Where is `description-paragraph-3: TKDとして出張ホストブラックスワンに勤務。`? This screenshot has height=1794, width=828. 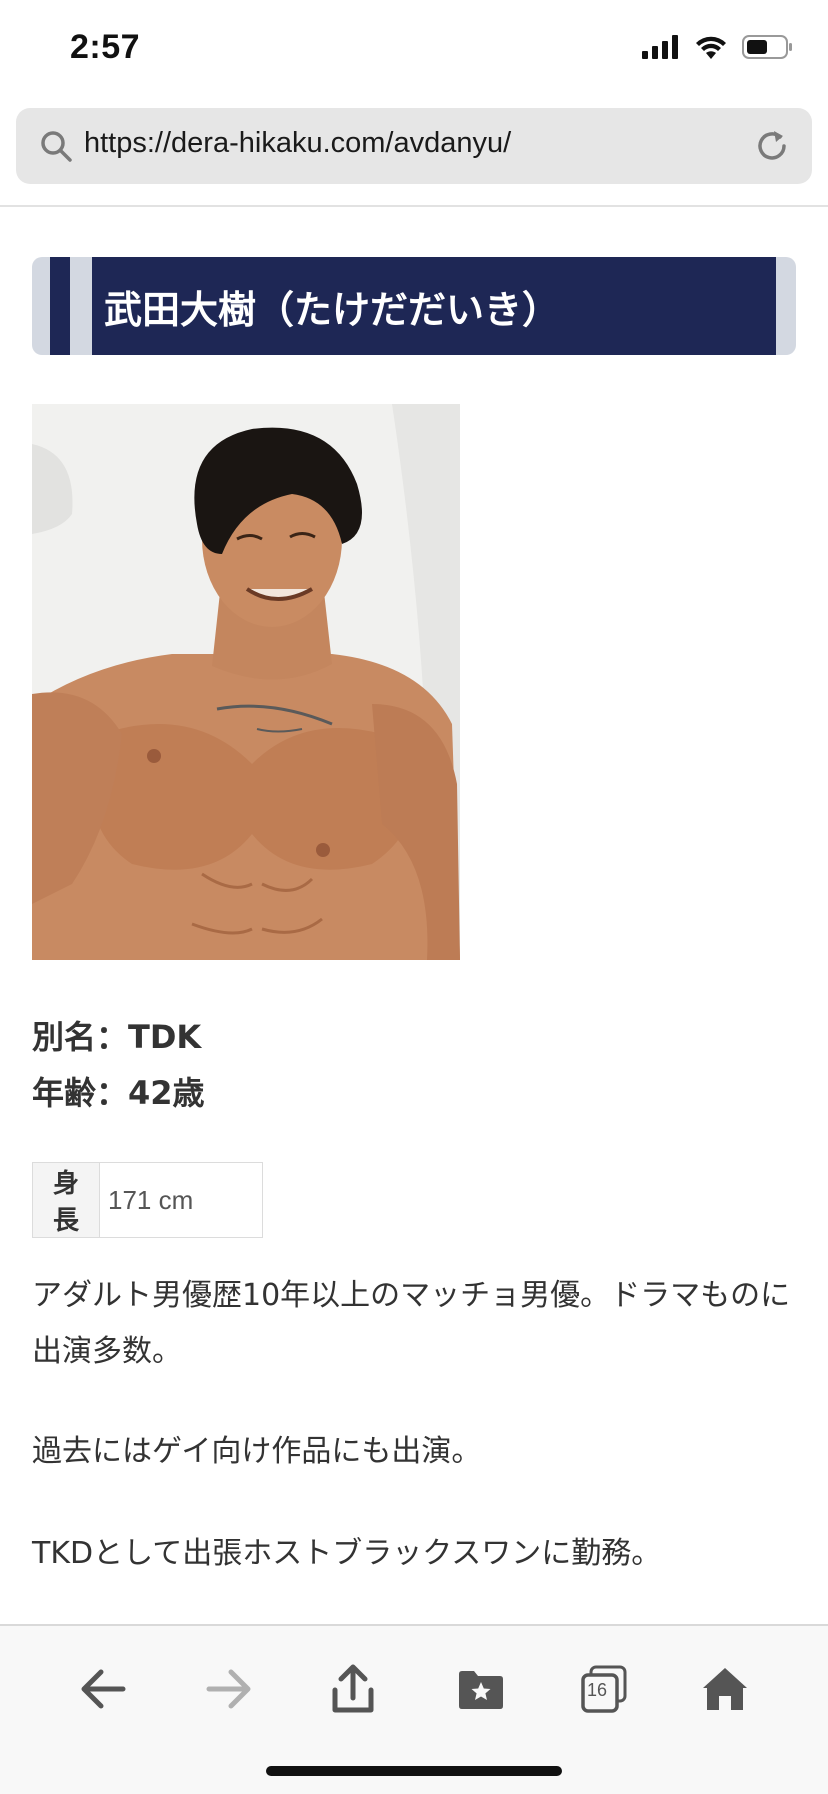 description-paragraph-3: TKDとして出張ホストブラックスワンに勤務。 is located at coordinates (347, 1553).